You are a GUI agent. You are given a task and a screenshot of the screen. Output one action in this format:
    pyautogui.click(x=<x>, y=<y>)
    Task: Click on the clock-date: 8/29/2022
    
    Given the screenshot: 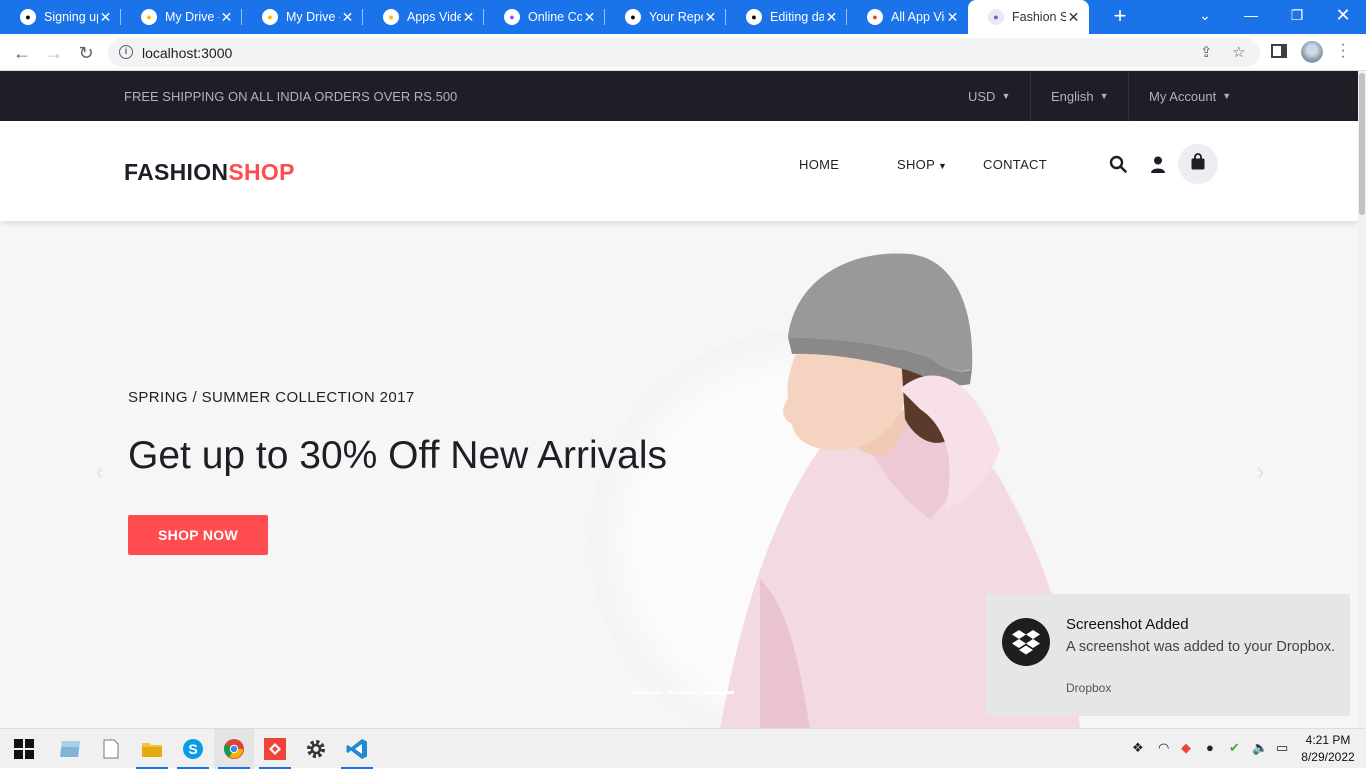 What is the action you would take?
    pyautogui.click(x=1328, y=757)
    